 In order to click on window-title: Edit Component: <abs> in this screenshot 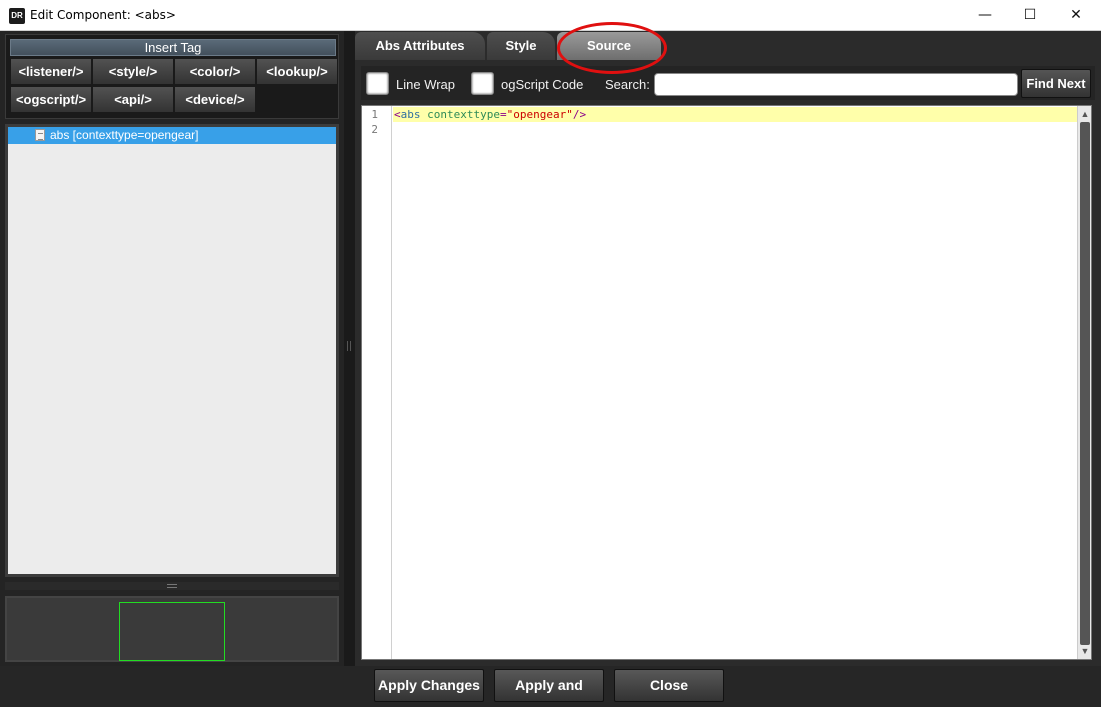, I will do `click(103, 15)`.